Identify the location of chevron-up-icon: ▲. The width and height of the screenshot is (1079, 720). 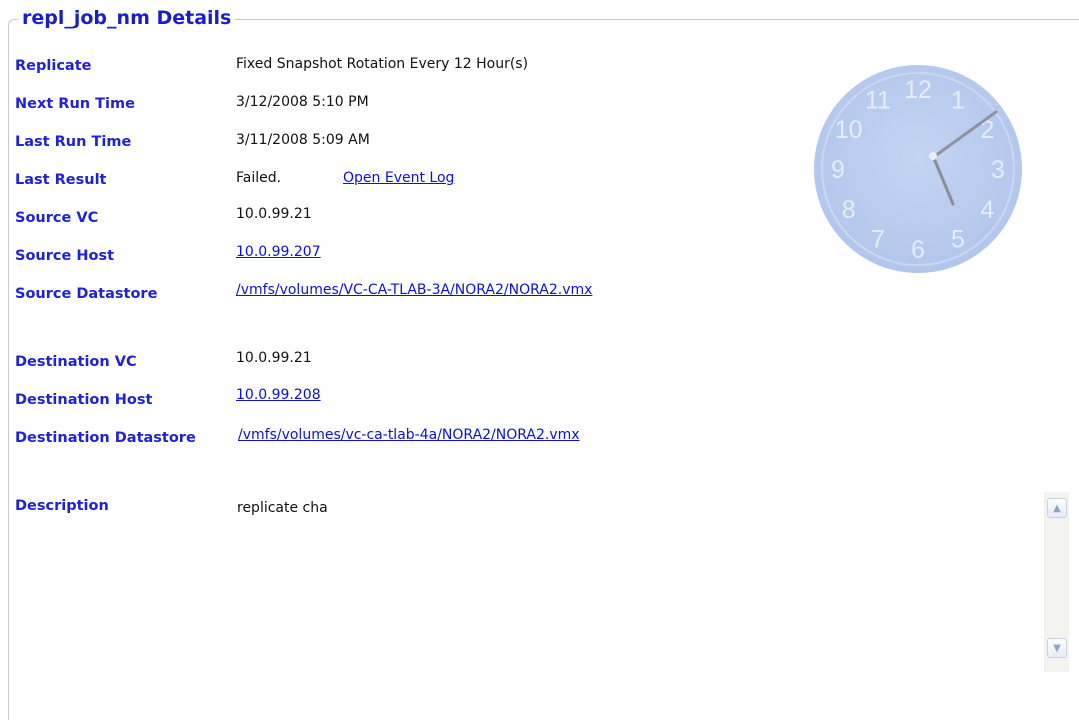
(1057, 508).